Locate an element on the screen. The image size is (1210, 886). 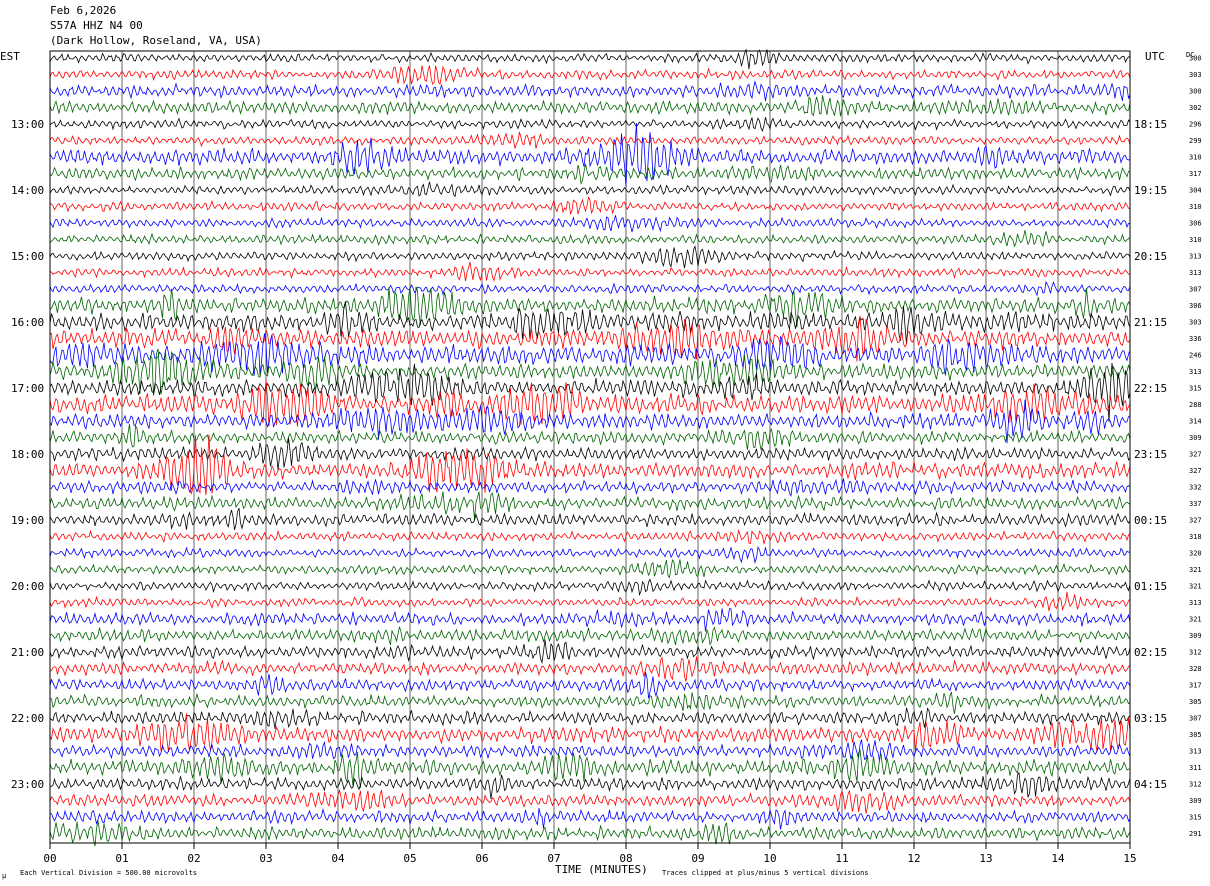
x-tick-label: 15 is located at coordinates (1129, 858).